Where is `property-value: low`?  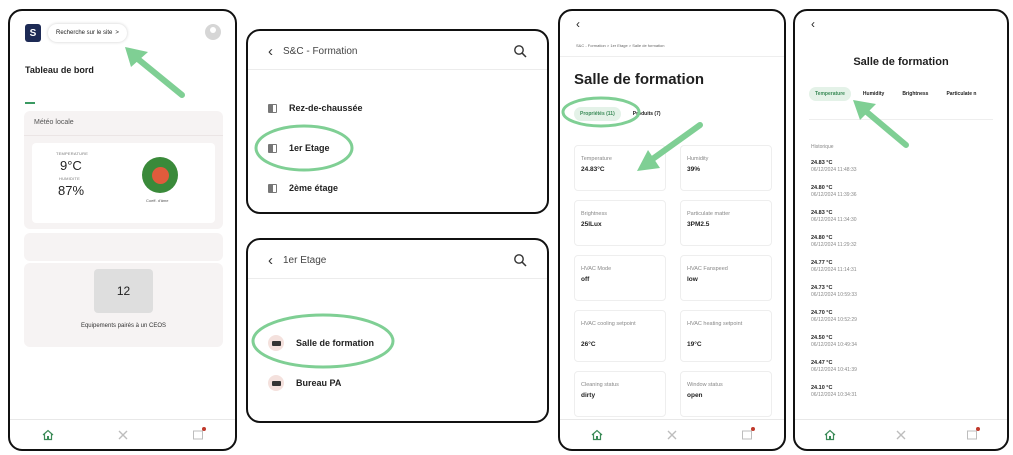 property-value: low is located at coordinates (692, 279).